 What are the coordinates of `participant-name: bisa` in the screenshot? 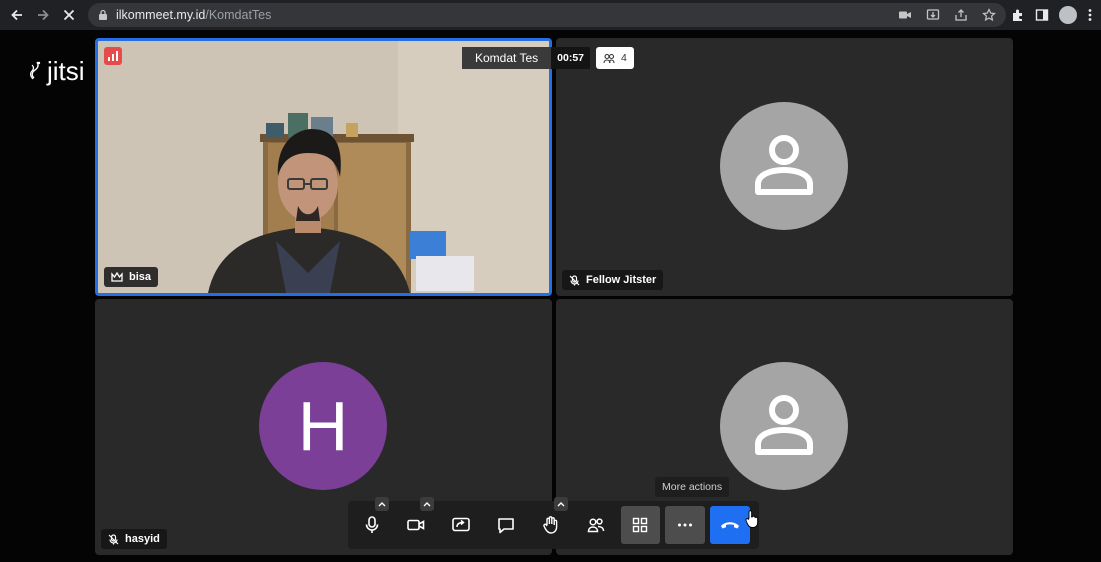 It's located at (140, 277).